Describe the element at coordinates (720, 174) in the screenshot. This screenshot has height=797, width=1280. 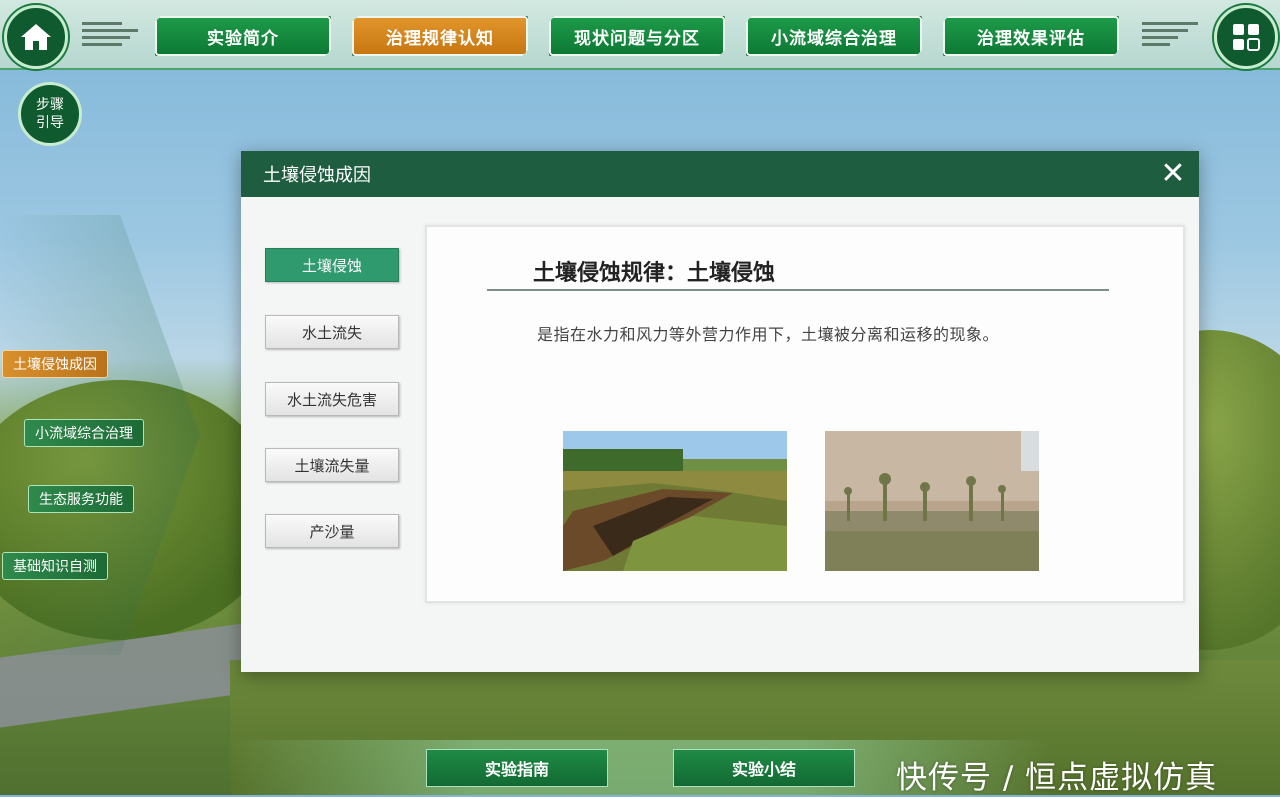
I see `modal-header: 土壤侵蚀成因 ✕` at that location.